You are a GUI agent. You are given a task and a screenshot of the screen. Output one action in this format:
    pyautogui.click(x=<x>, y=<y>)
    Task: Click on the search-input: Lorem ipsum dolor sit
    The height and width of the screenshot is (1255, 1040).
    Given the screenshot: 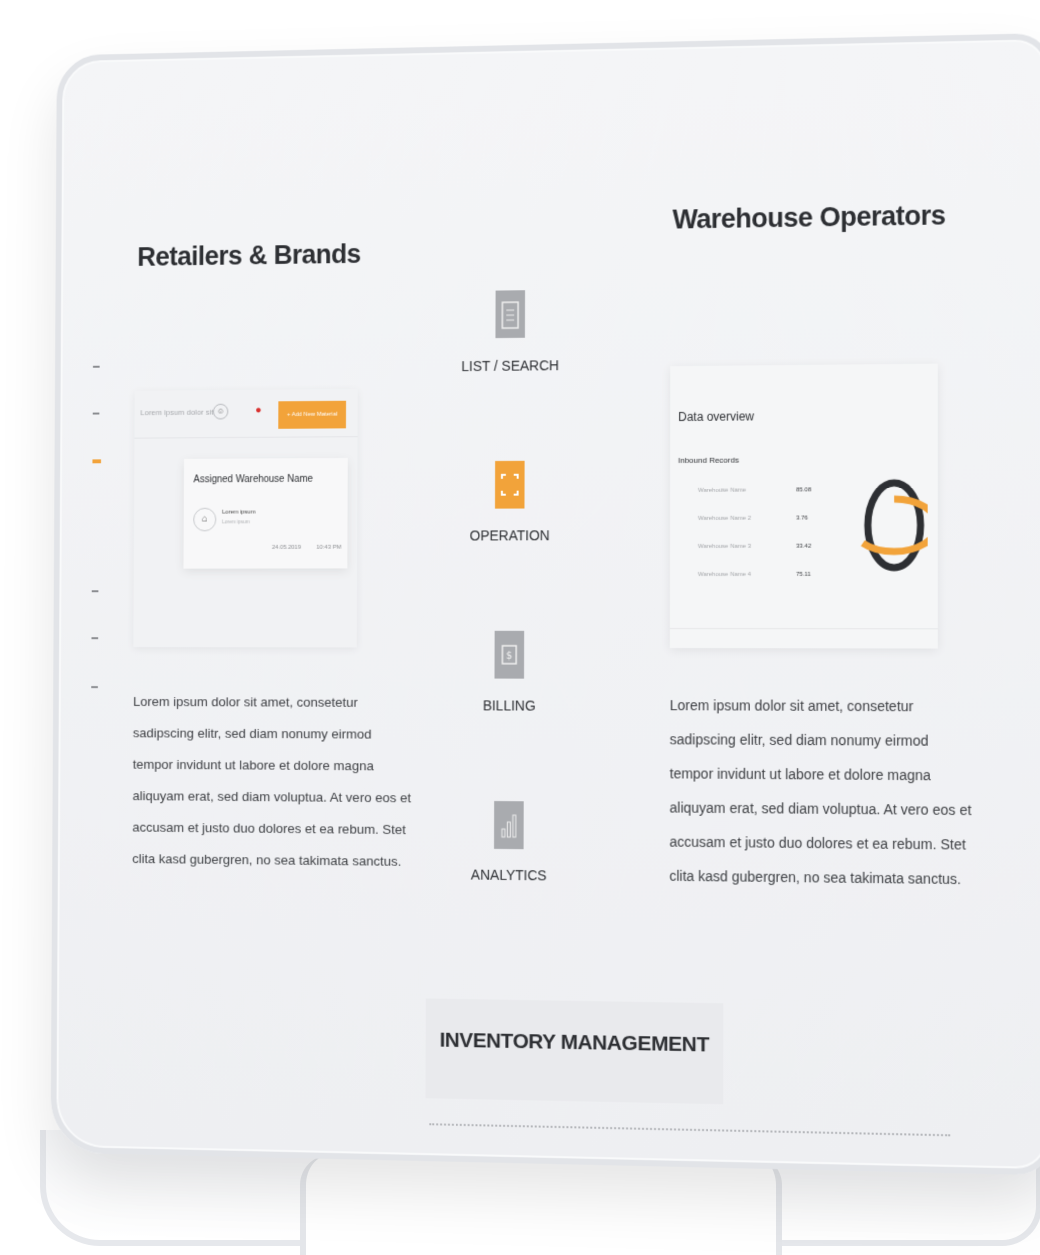 What is the action you would take?
    pyautogui.click(x=176, y=412)
    